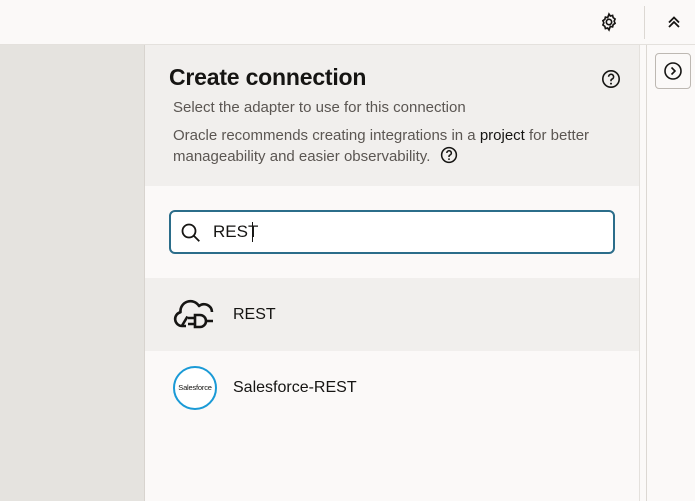 This screenshot has height=501, width=695. I want to click on text-caret, so click(252, 232).